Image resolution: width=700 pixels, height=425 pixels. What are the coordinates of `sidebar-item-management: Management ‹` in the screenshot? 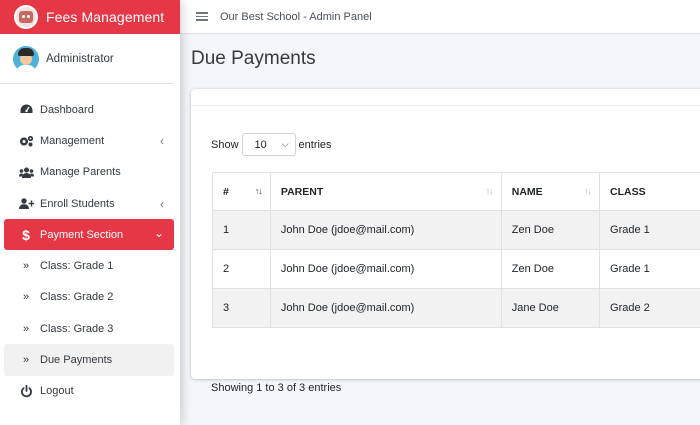 It's located at (89, 140).